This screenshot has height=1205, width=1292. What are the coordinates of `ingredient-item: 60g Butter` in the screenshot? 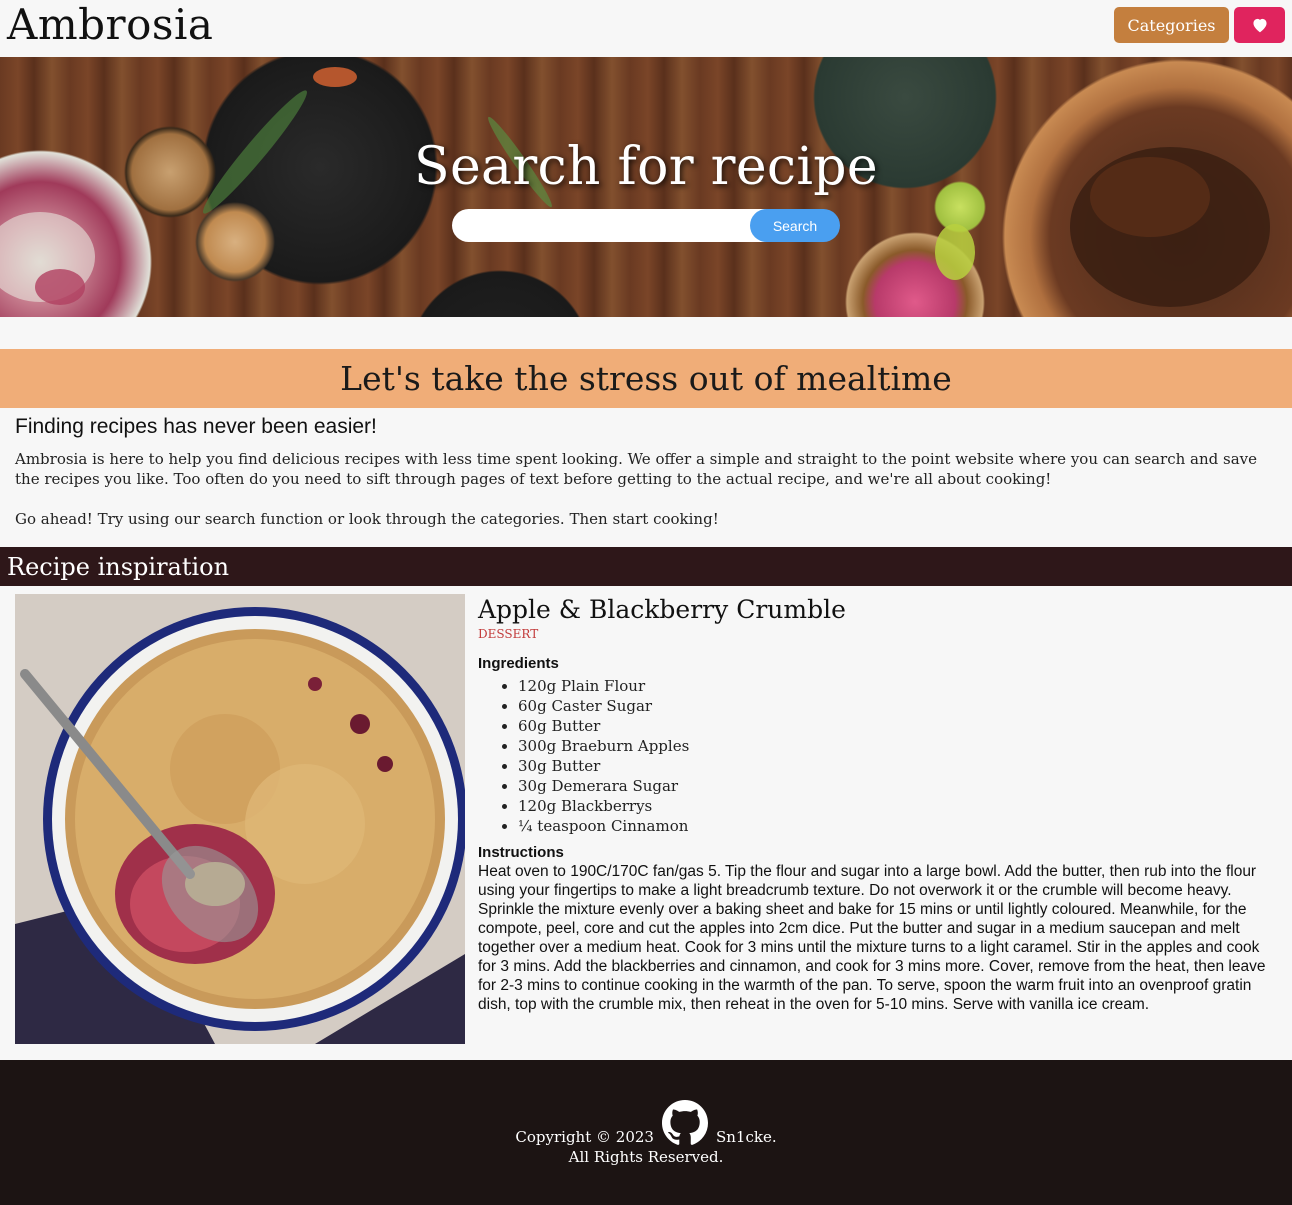 It's located at (898, 726).